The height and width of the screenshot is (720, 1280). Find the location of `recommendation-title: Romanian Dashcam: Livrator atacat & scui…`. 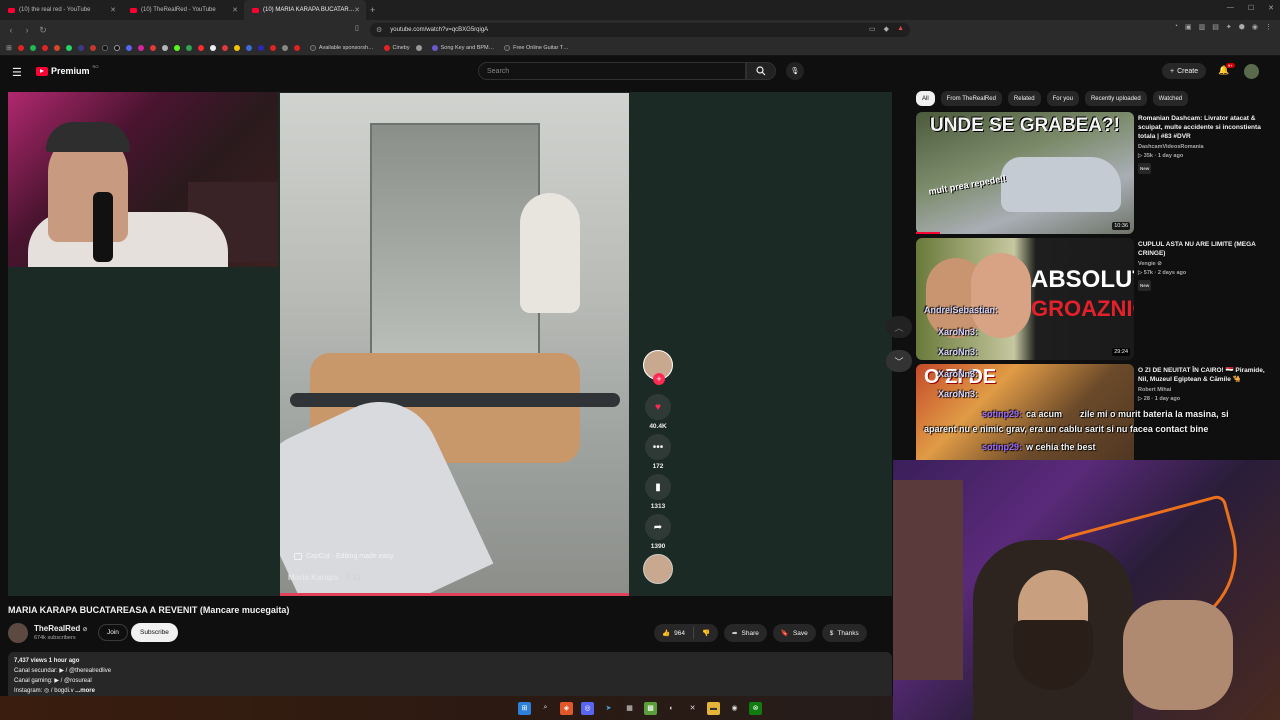

recommendation-title: Romanian Dashcam: Livrator atacat & scui… is located at coordinates (1203, 127).